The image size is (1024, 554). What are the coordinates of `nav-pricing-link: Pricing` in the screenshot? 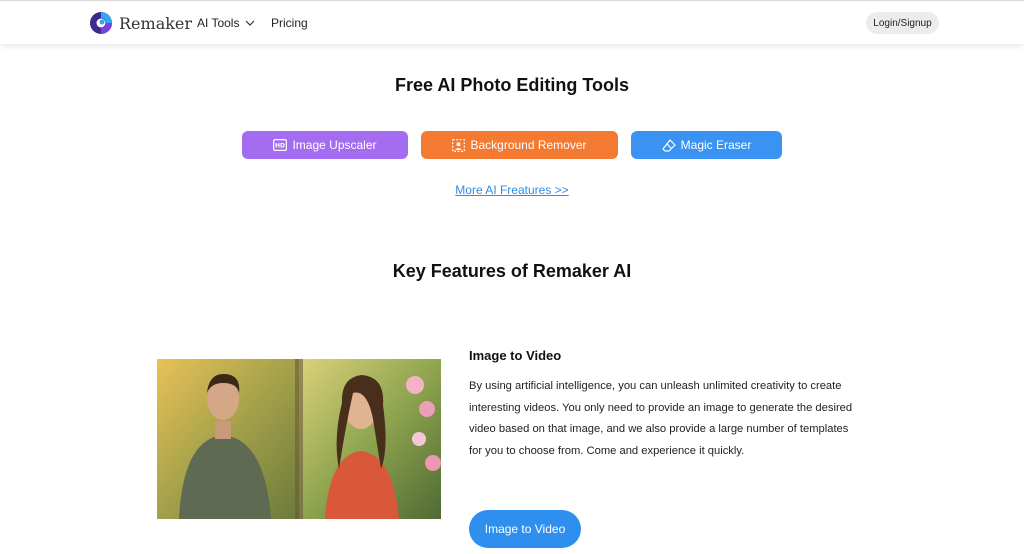 It's located at (289, 23).